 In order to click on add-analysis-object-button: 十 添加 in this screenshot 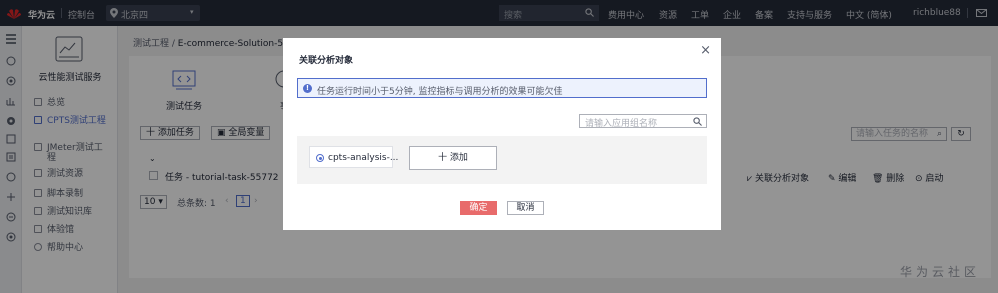, I will do `click(453, 158)`.